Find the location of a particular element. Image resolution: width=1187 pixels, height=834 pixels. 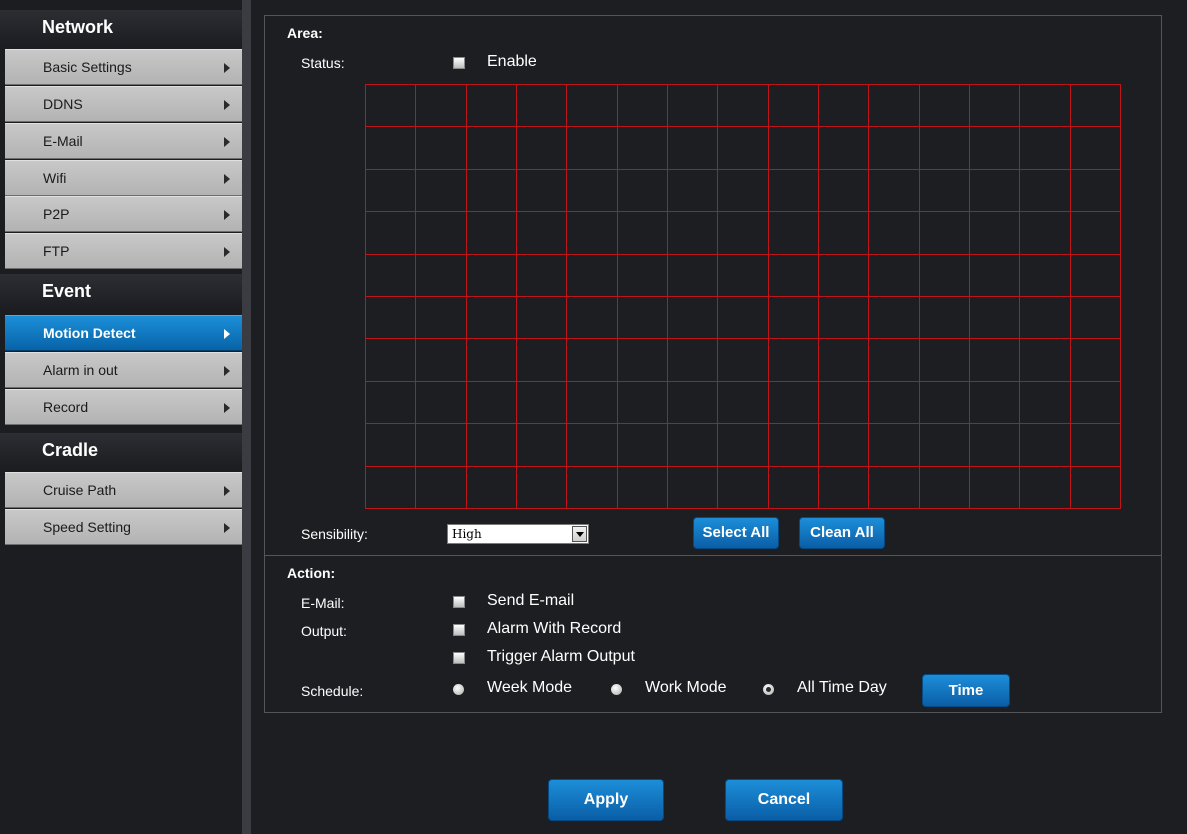

send-email-checkbox is located at coordinates (459, 602).